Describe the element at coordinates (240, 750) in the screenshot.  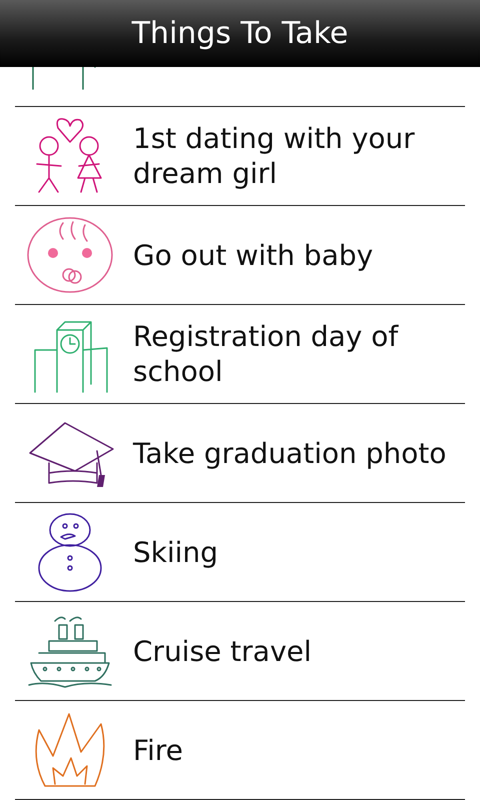
I see `list-item: Fire` at that location.